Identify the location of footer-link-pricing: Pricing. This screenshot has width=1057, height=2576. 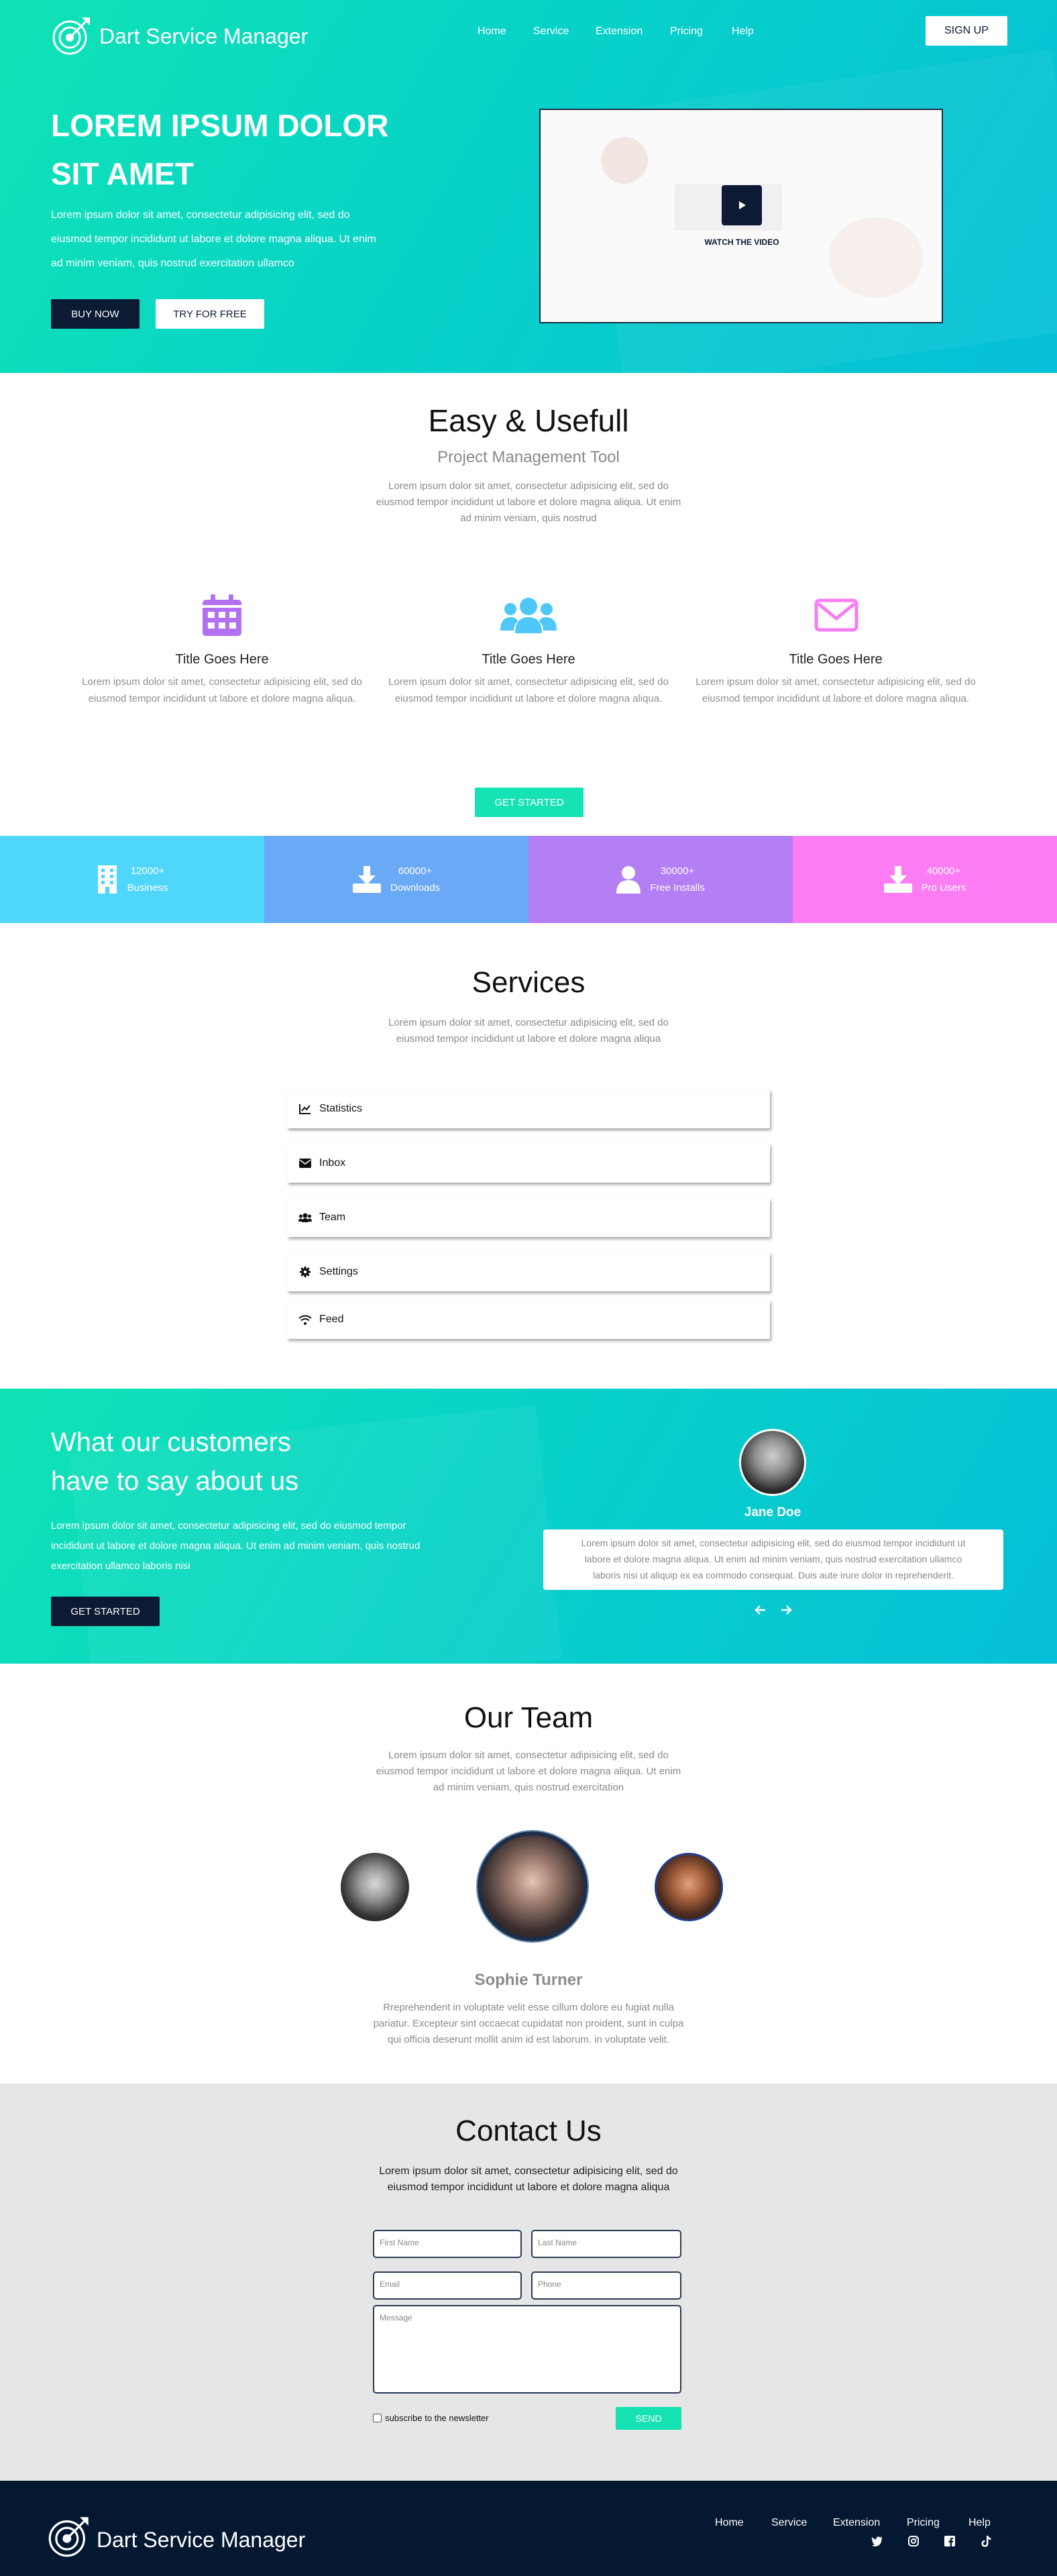
(924, 2523).